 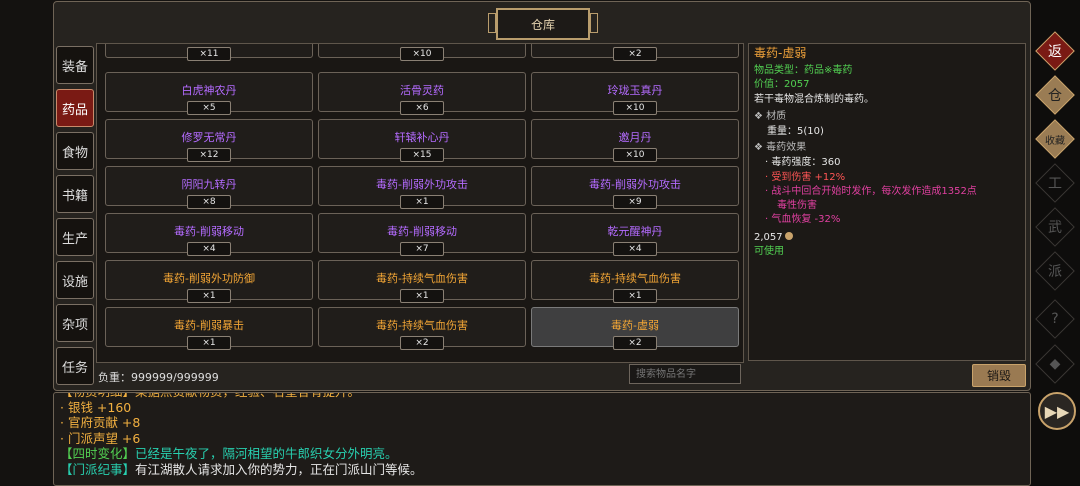 I want to click on item-slot: 活骨灵药 ×6, so click(x=422, y=93).